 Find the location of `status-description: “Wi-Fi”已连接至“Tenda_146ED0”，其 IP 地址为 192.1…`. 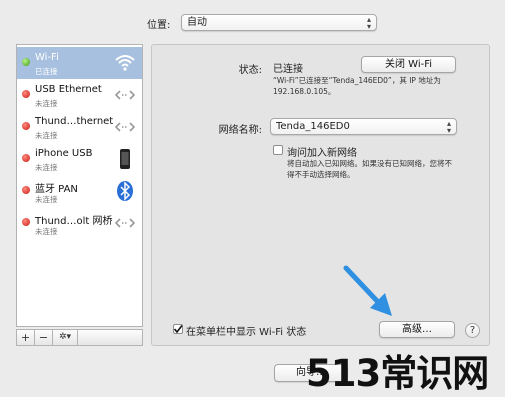

status-description: “Wi-Fi”已连接至“Tenda_146ED0”，其 IP 地址为 192.1… is located at coordinates (357, 86).